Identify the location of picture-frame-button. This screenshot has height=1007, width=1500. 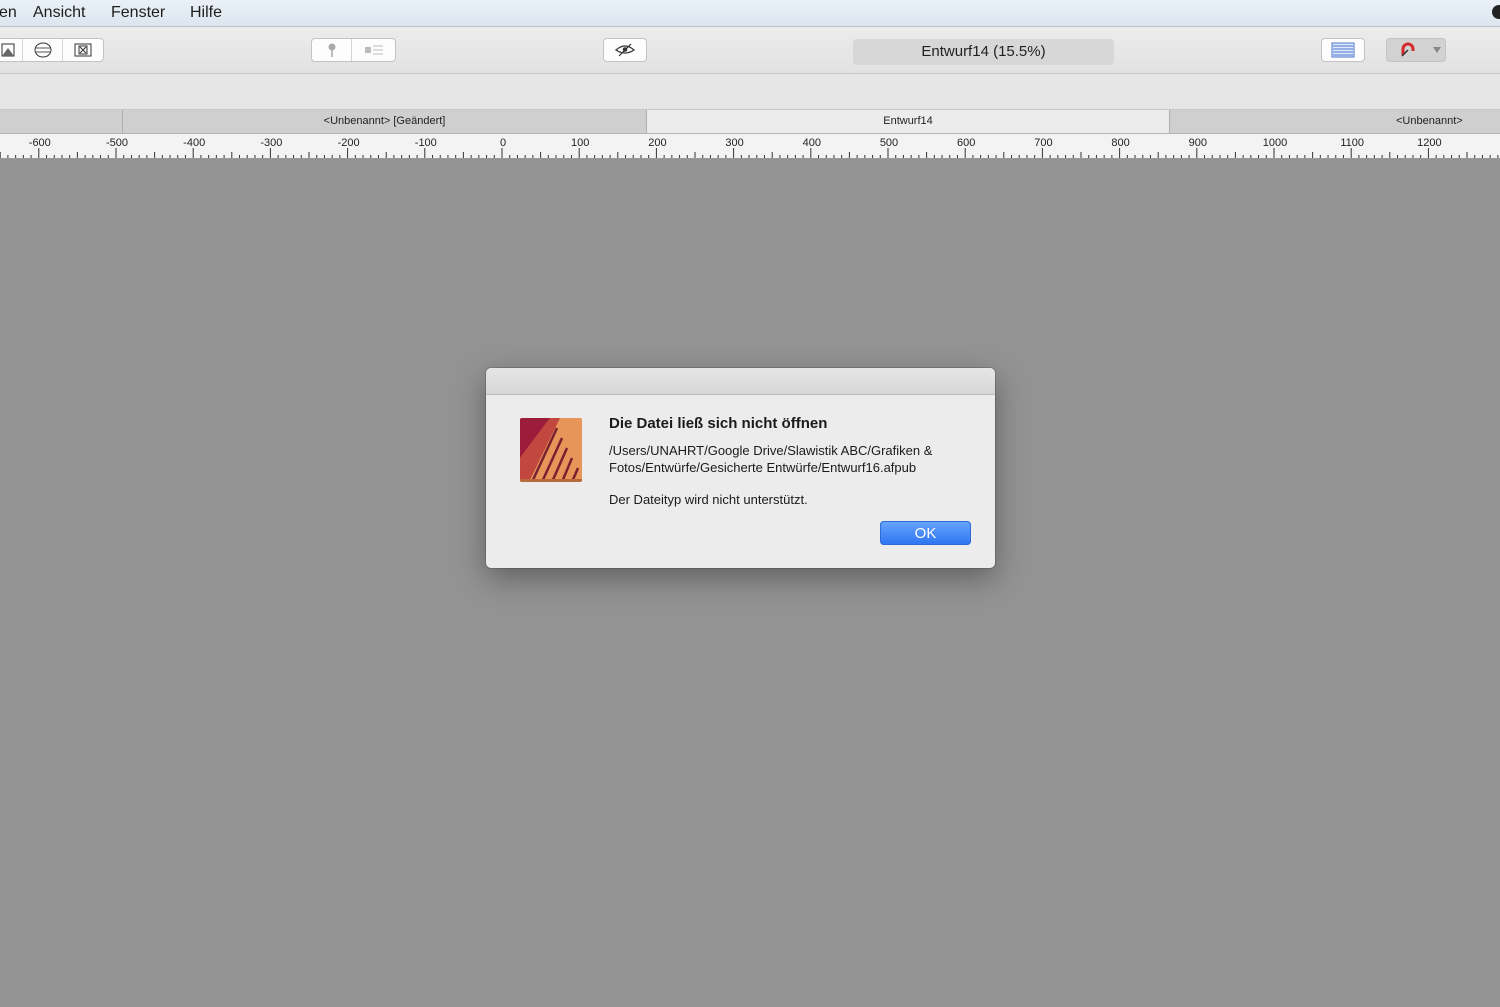
(11, 50).